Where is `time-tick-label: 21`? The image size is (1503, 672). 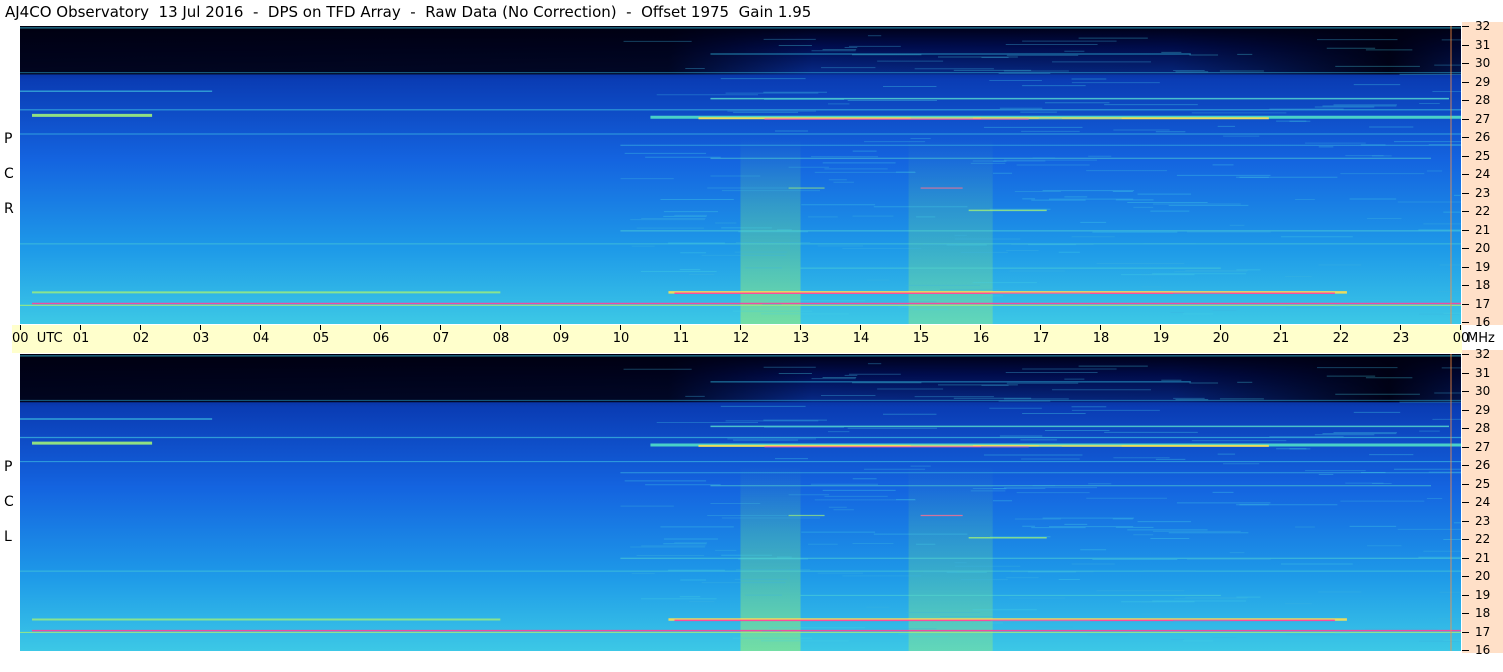 time-tick-label: 21 is located at coordinates (1281, 338).